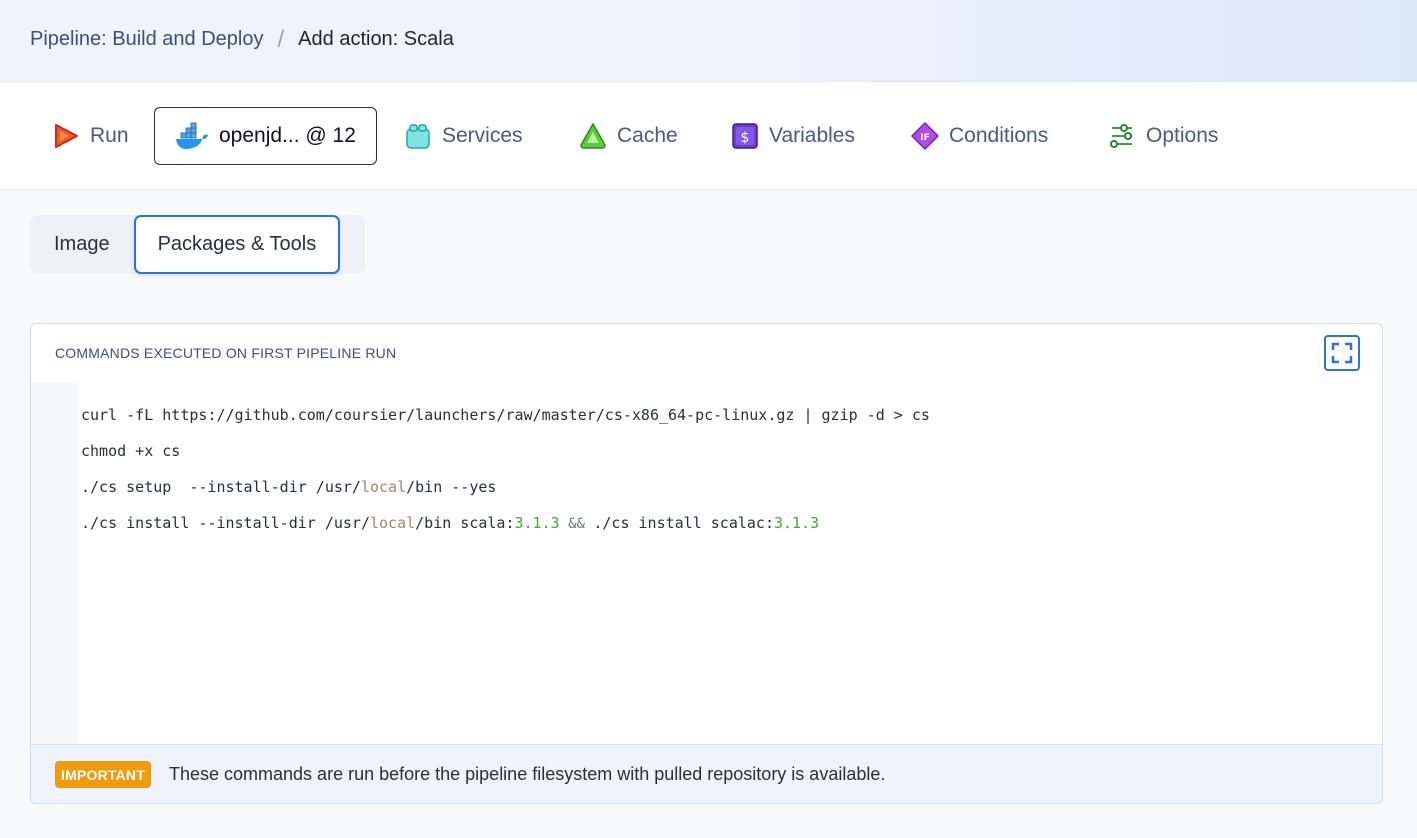 The width and height of the screenshot is (1417, 838). I want to click on svg-text: IF, so click(925, 138).